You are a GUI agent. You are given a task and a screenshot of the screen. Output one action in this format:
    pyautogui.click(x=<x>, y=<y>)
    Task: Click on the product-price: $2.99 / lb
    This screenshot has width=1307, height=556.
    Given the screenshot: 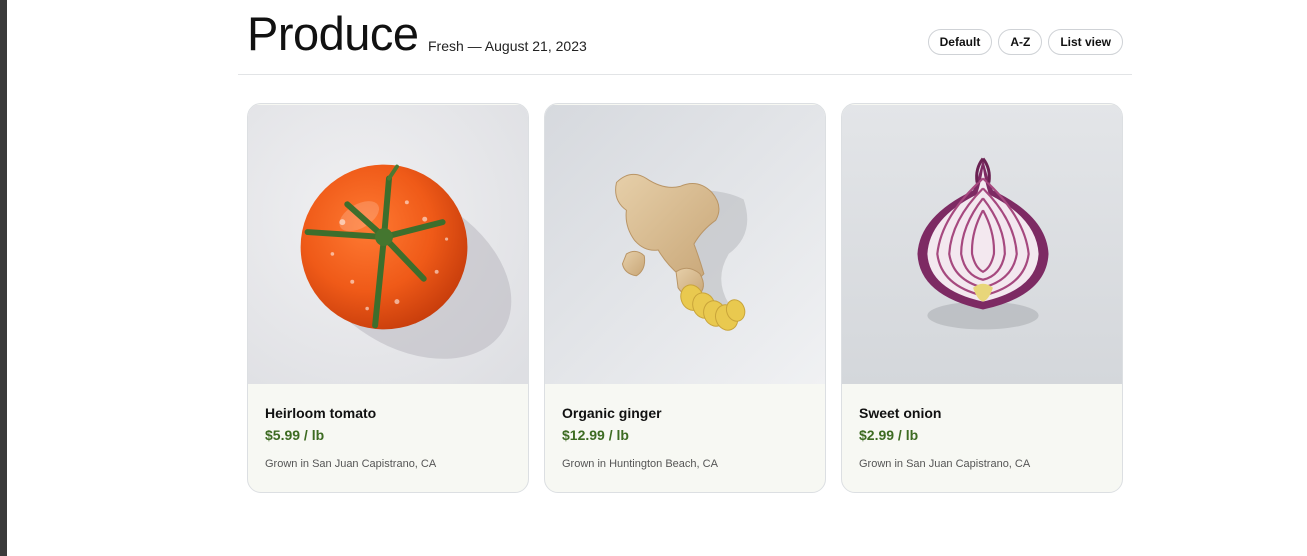 What is the action you would take?
    pyautogui.click(x=889, y=435)
    